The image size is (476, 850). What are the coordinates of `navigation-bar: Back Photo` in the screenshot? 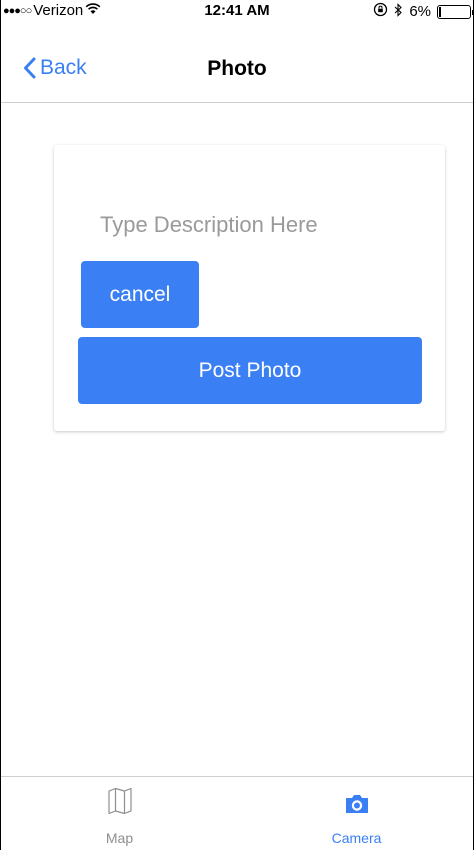 It's located at (237, 62).